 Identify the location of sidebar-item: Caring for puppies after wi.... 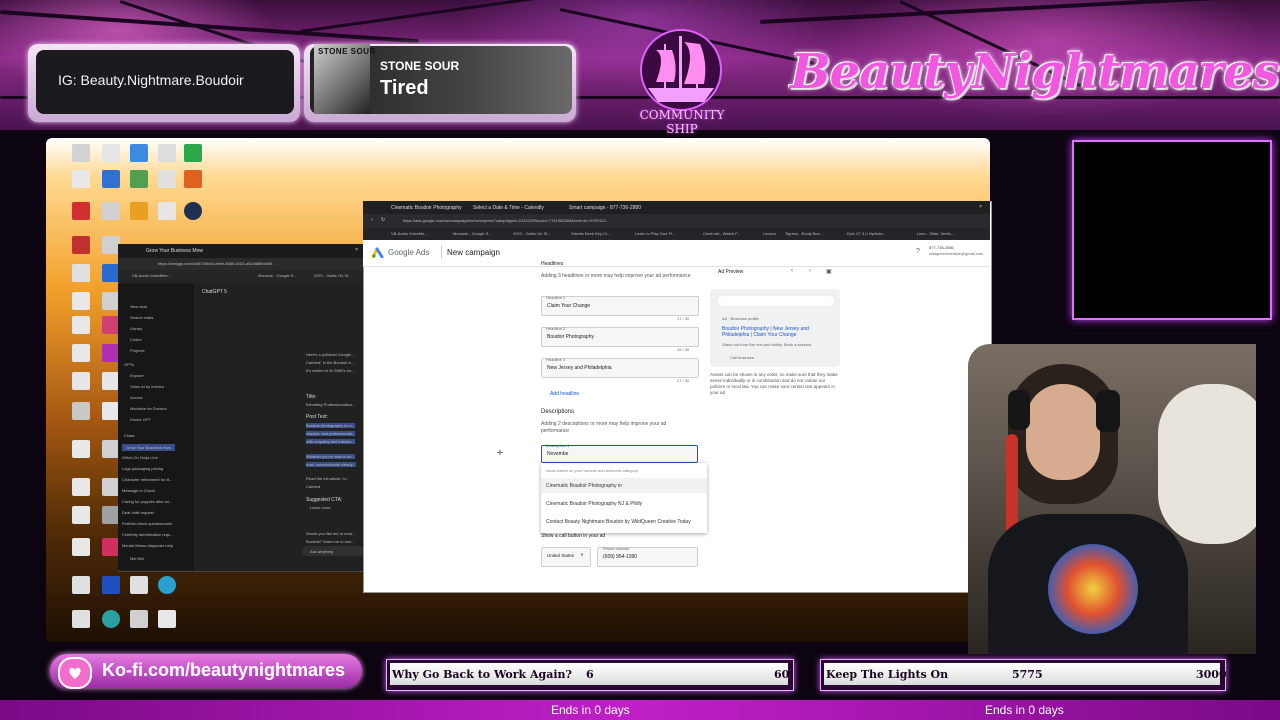
(147, 501).